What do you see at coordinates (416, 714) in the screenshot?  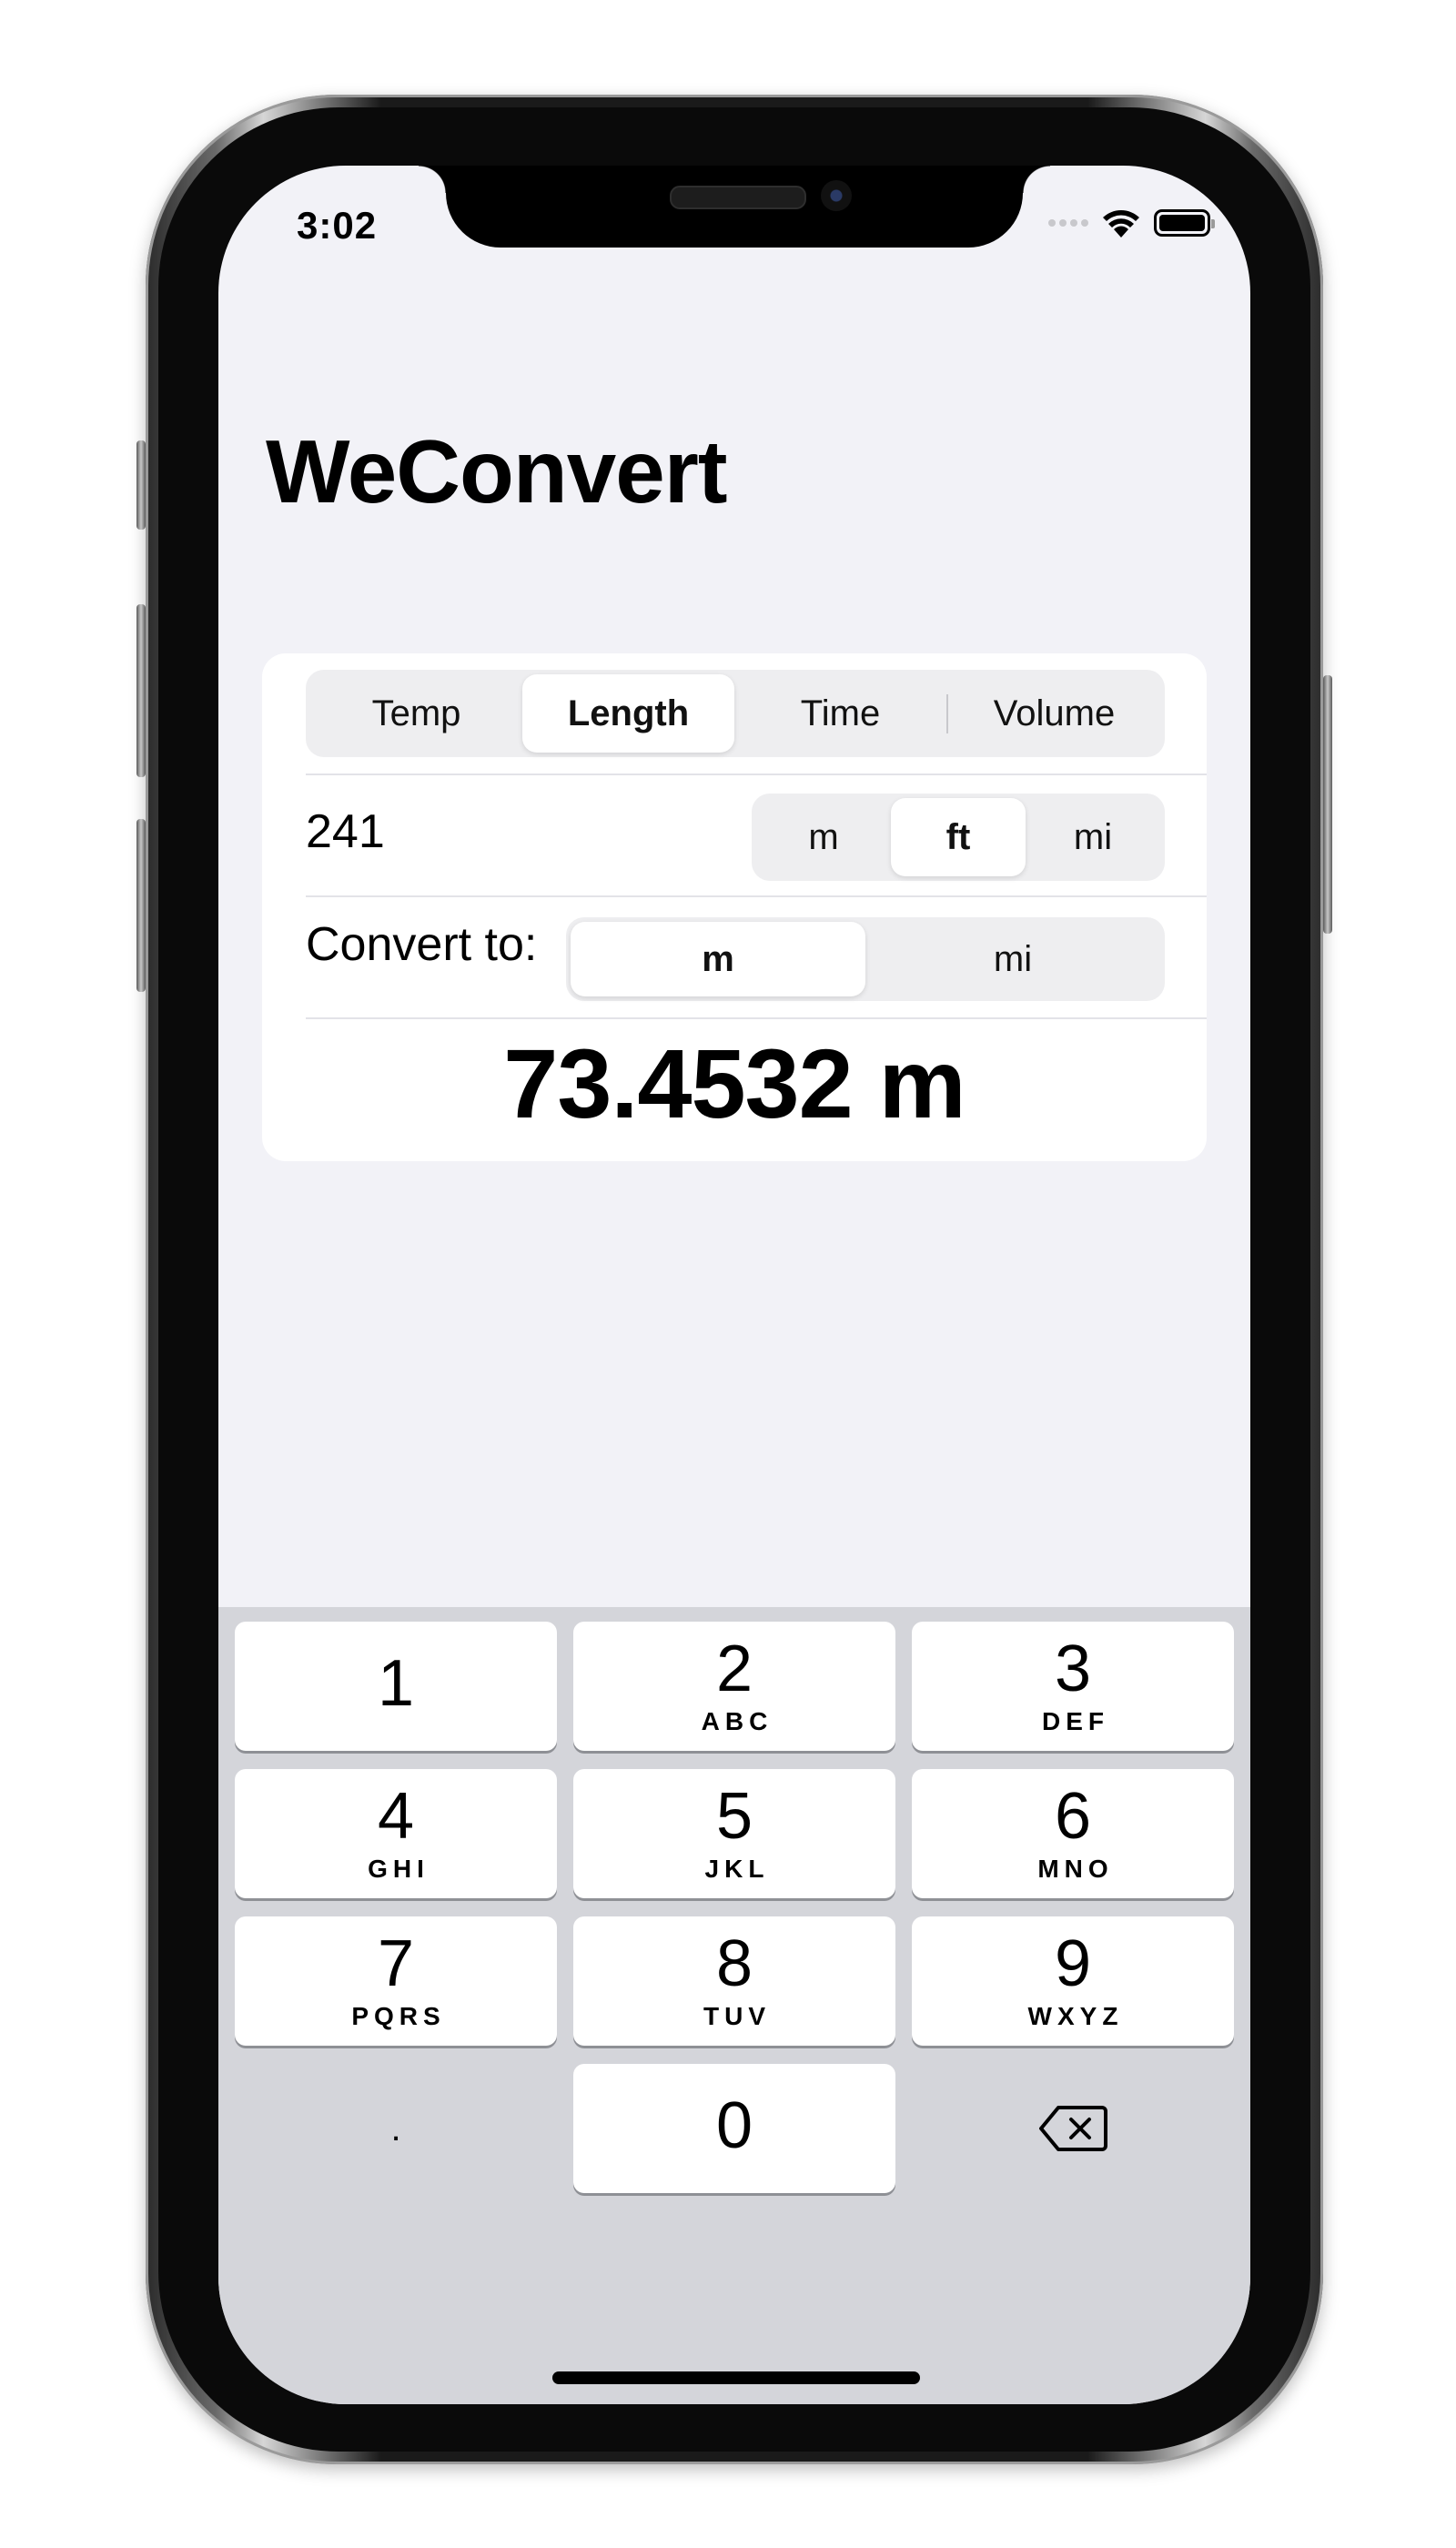 I see `tab-temp: Temp` at bounding box center [416, 714].